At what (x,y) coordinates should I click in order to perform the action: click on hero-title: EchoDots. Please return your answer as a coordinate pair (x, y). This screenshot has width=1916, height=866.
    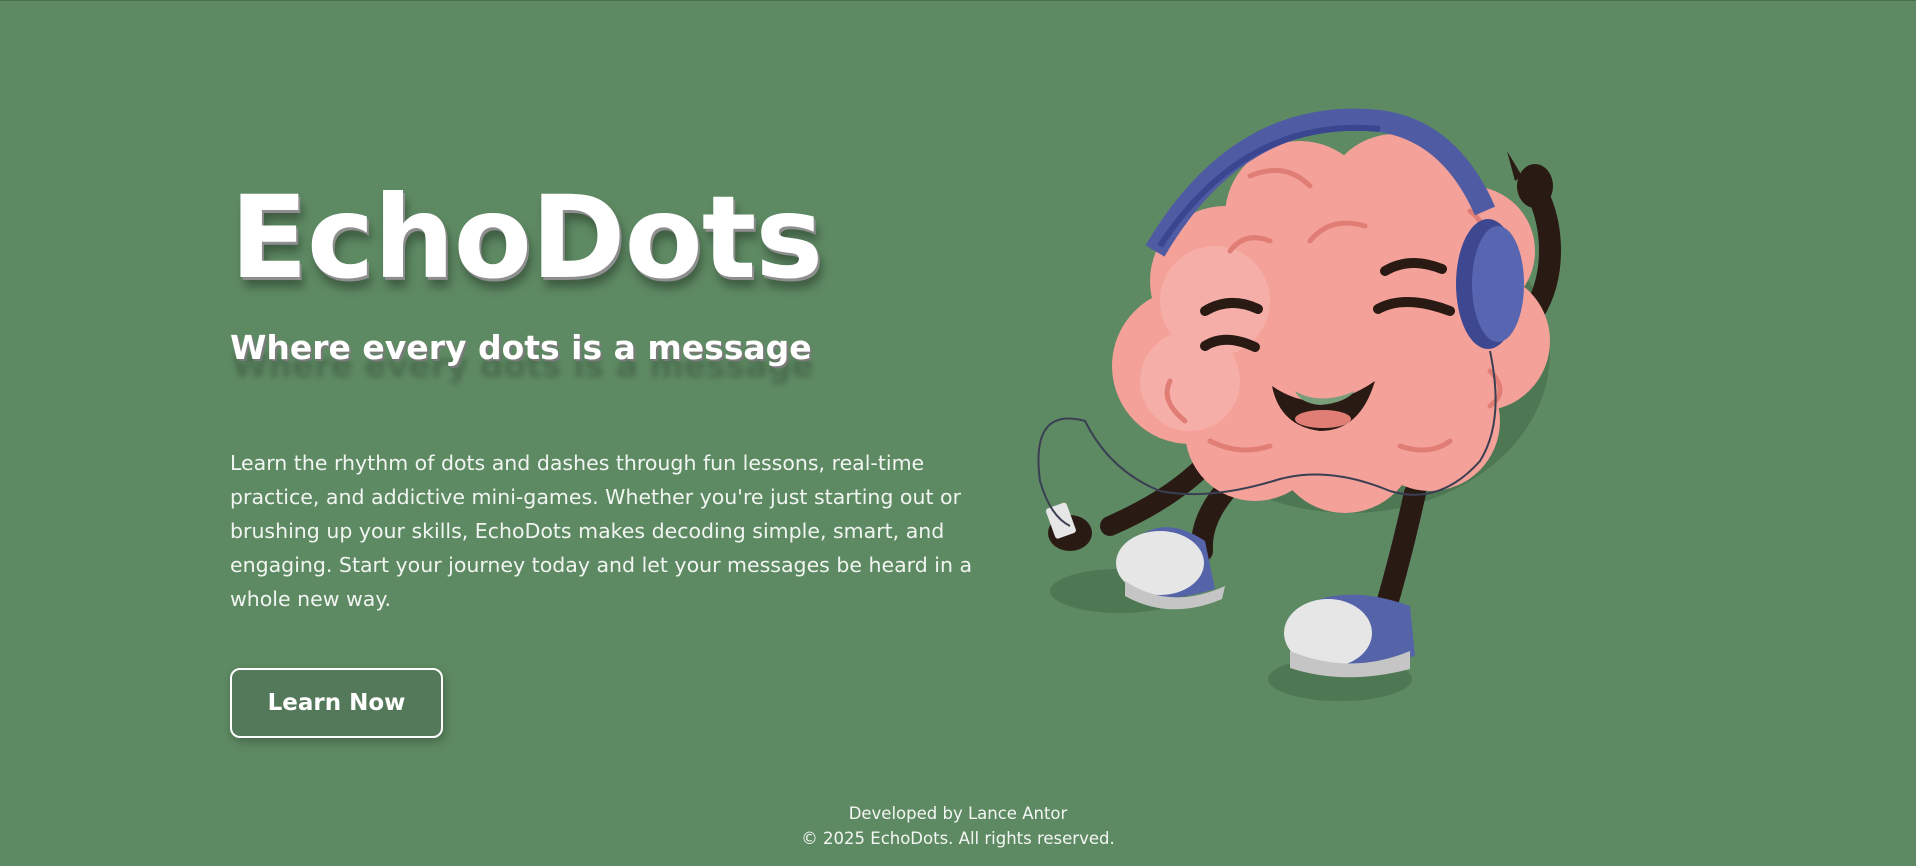
    Looking at the image, I should click on (526, 237).